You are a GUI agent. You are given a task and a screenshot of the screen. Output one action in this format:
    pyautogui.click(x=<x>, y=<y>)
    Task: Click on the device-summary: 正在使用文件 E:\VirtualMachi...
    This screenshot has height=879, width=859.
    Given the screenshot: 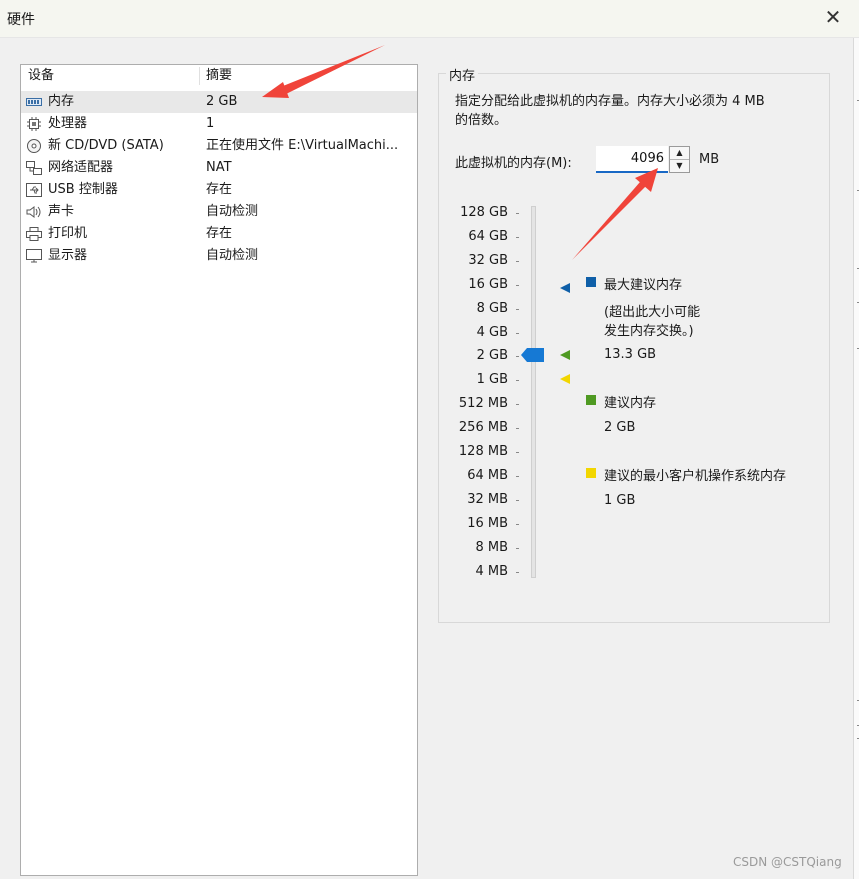 What is the action you would take?
    pyautogui.click(x=302, y=145)
    